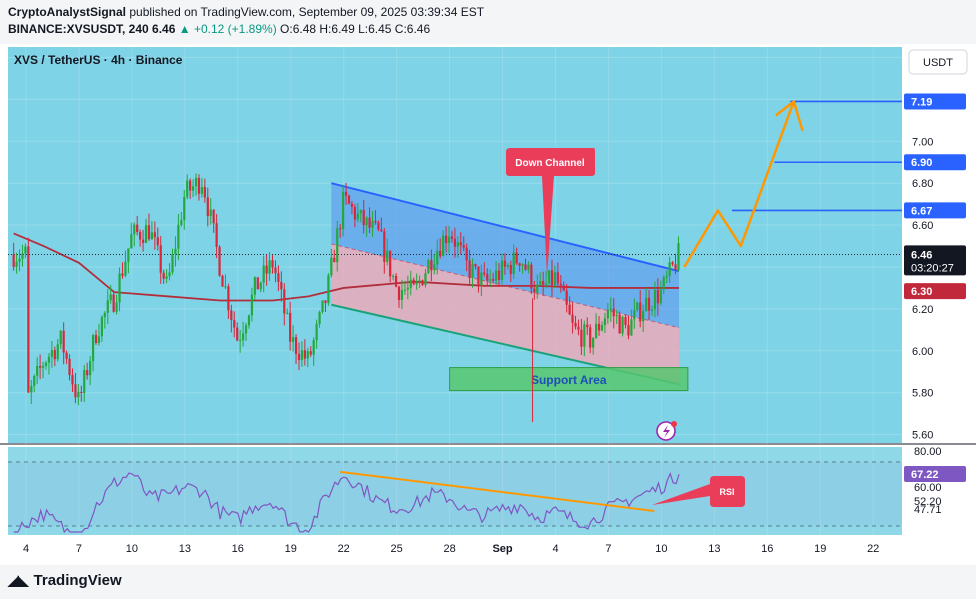 The width and height of the screenshot is (976, 599). Describe the element at coordinates (928, 510) in the screenshot. I see `rsi-tick-label: 47.71` at that location.